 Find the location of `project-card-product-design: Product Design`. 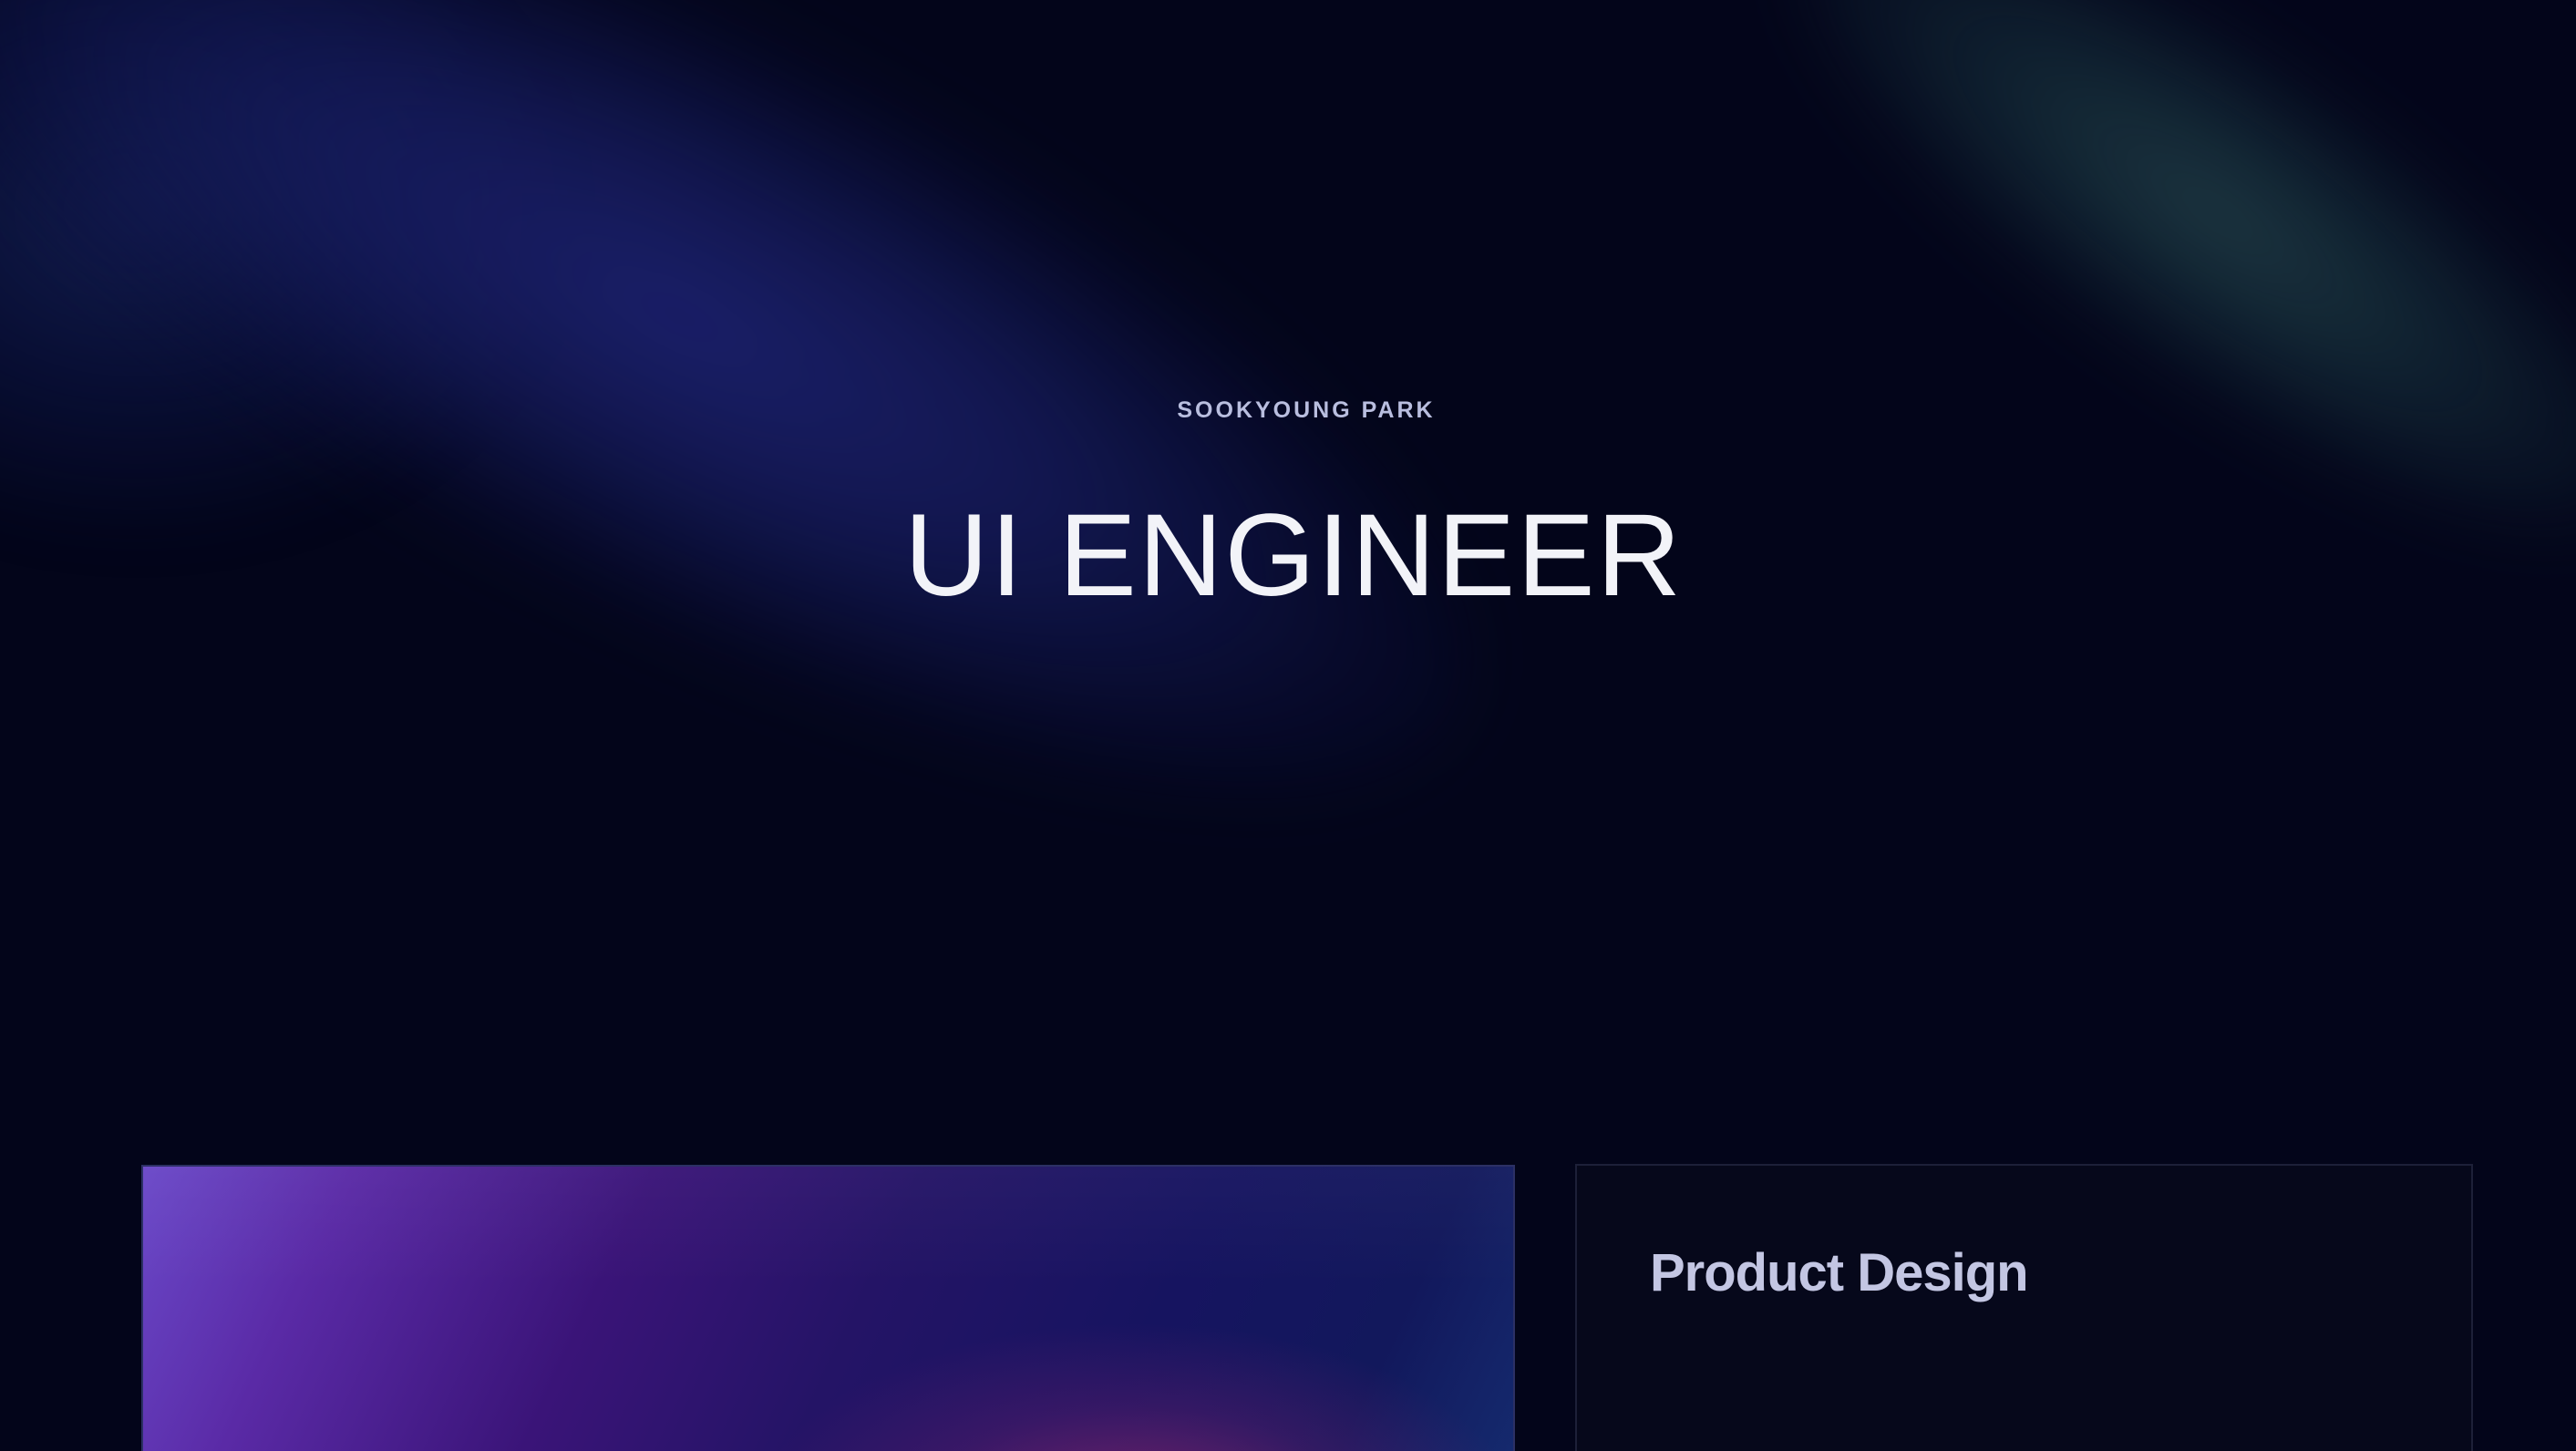

project-card-product-design: Product Design is located at coordinates (2024, 1307).